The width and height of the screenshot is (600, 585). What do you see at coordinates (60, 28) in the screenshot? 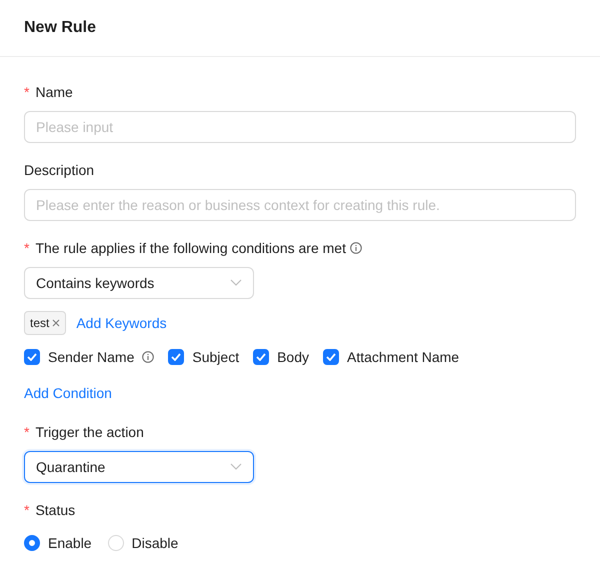
I see `dialog-title: New Rule` at bounding box center [60, 28].